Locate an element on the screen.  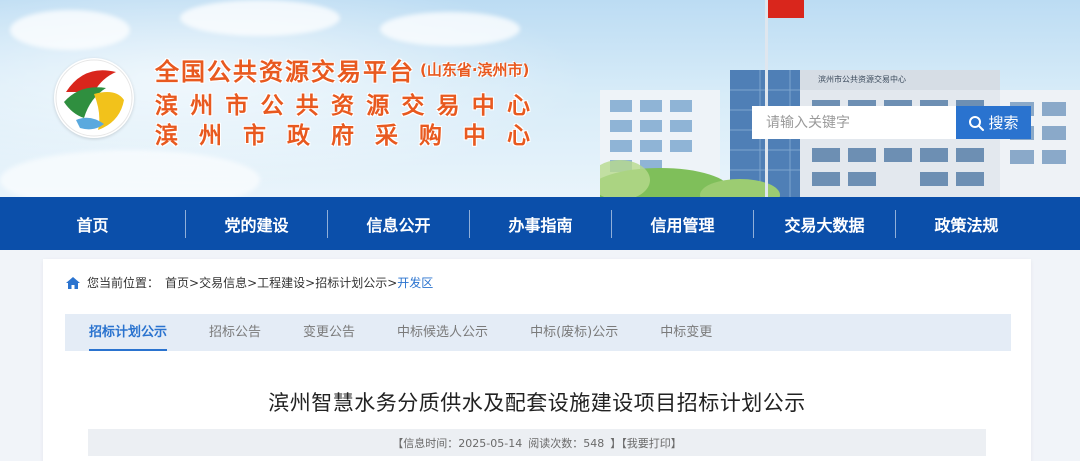
logo-icon is located at coordinates (94, 98).